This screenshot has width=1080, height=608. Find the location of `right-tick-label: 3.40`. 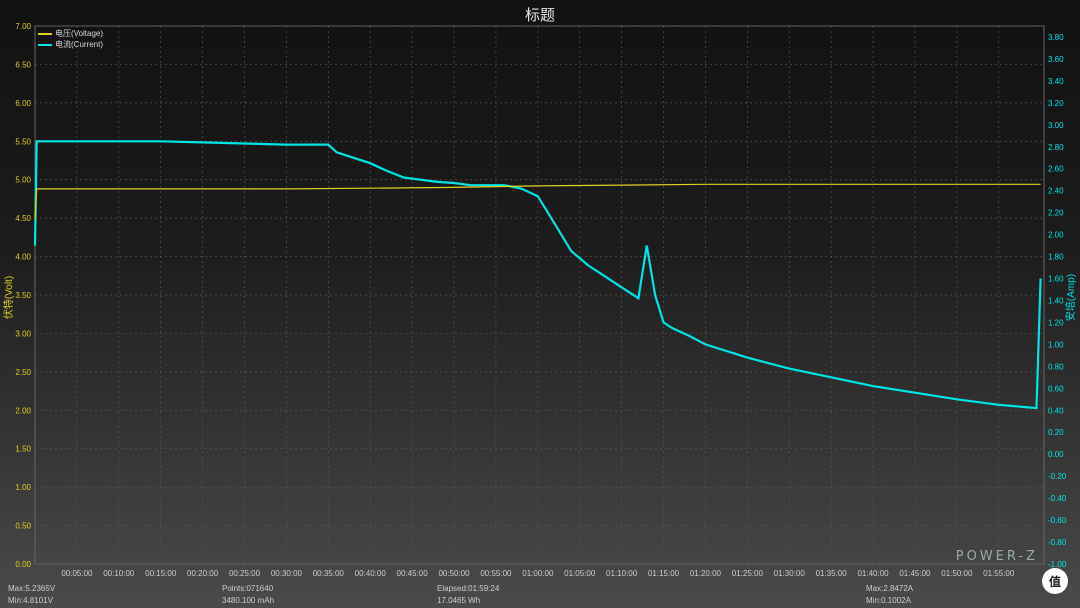

right-tick-label: 3.40 is located at coordinates (1056, 81).